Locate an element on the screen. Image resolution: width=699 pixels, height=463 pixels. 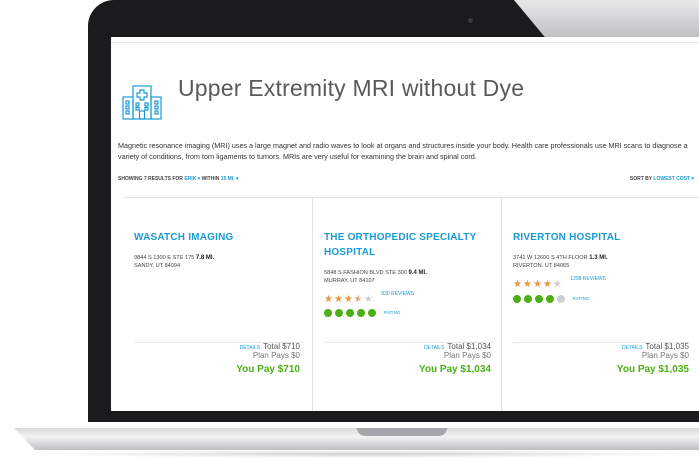
page-title: Upper Extremity MRI without Dye is located at coordinates (351, 88).